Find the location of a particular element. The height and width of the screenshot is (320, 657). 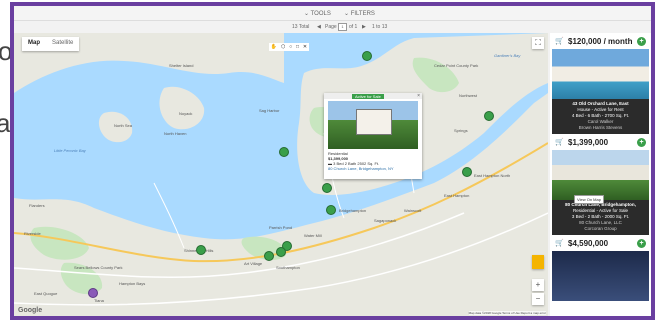

hand-icon: ✋ is located at coordinates (274, 47).